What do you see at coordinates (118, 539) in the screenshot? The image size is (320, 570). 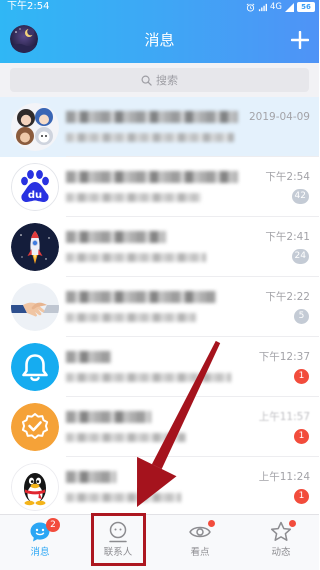 I see `annotation-highlight-box` at bounding box center [118, 539].